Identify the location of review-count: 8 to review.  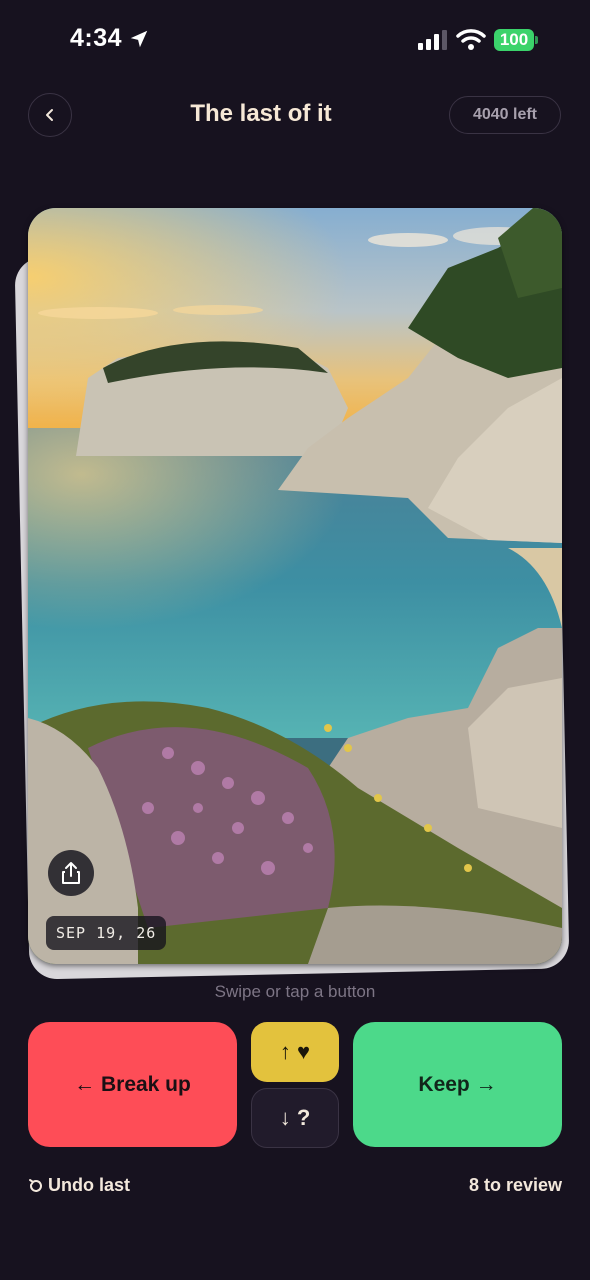
(515, 1185).